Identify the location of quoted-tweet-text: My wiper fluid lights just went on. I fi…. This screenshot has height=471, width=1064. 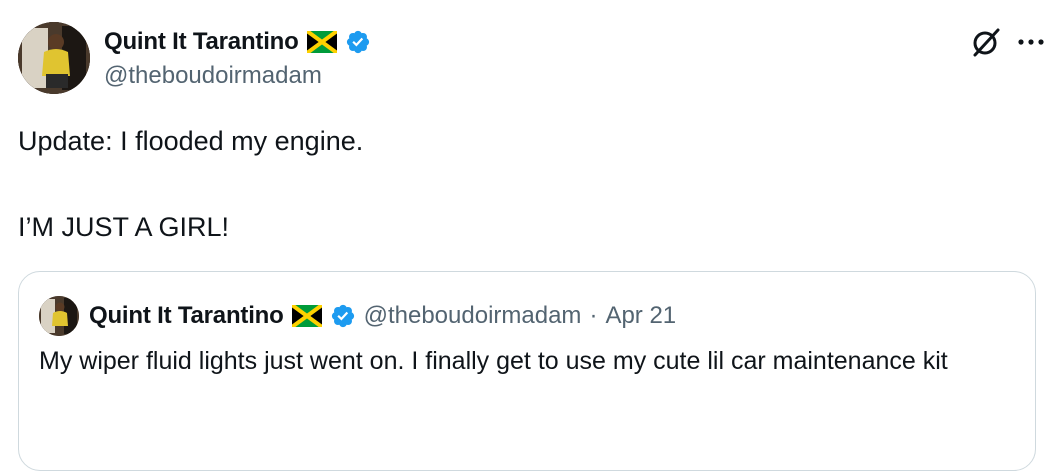
(493, 361).